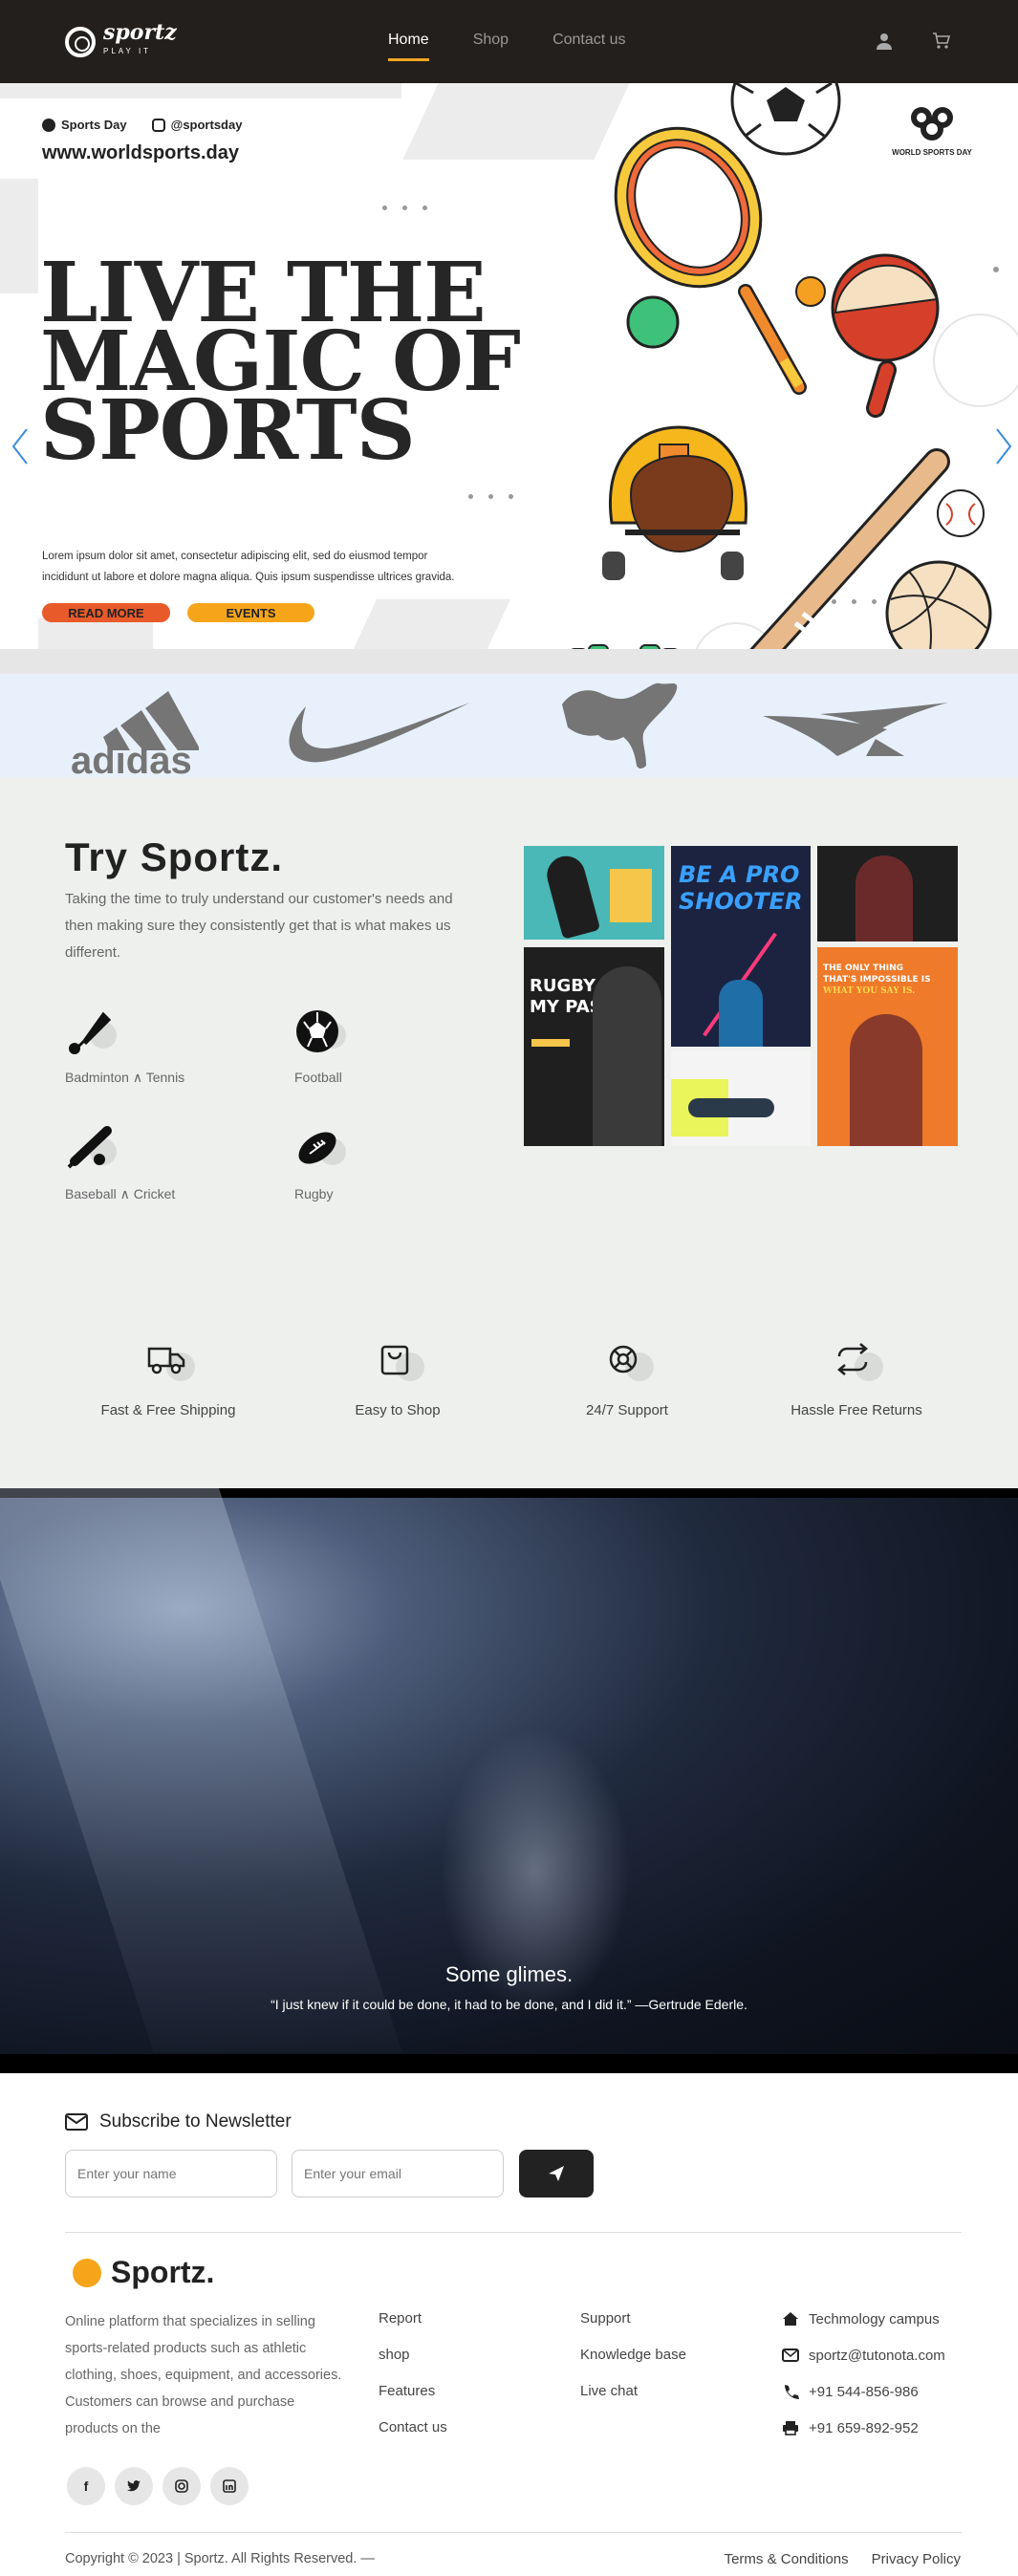  I want to click on footer-brand: Sportz., so click(143, 2272).